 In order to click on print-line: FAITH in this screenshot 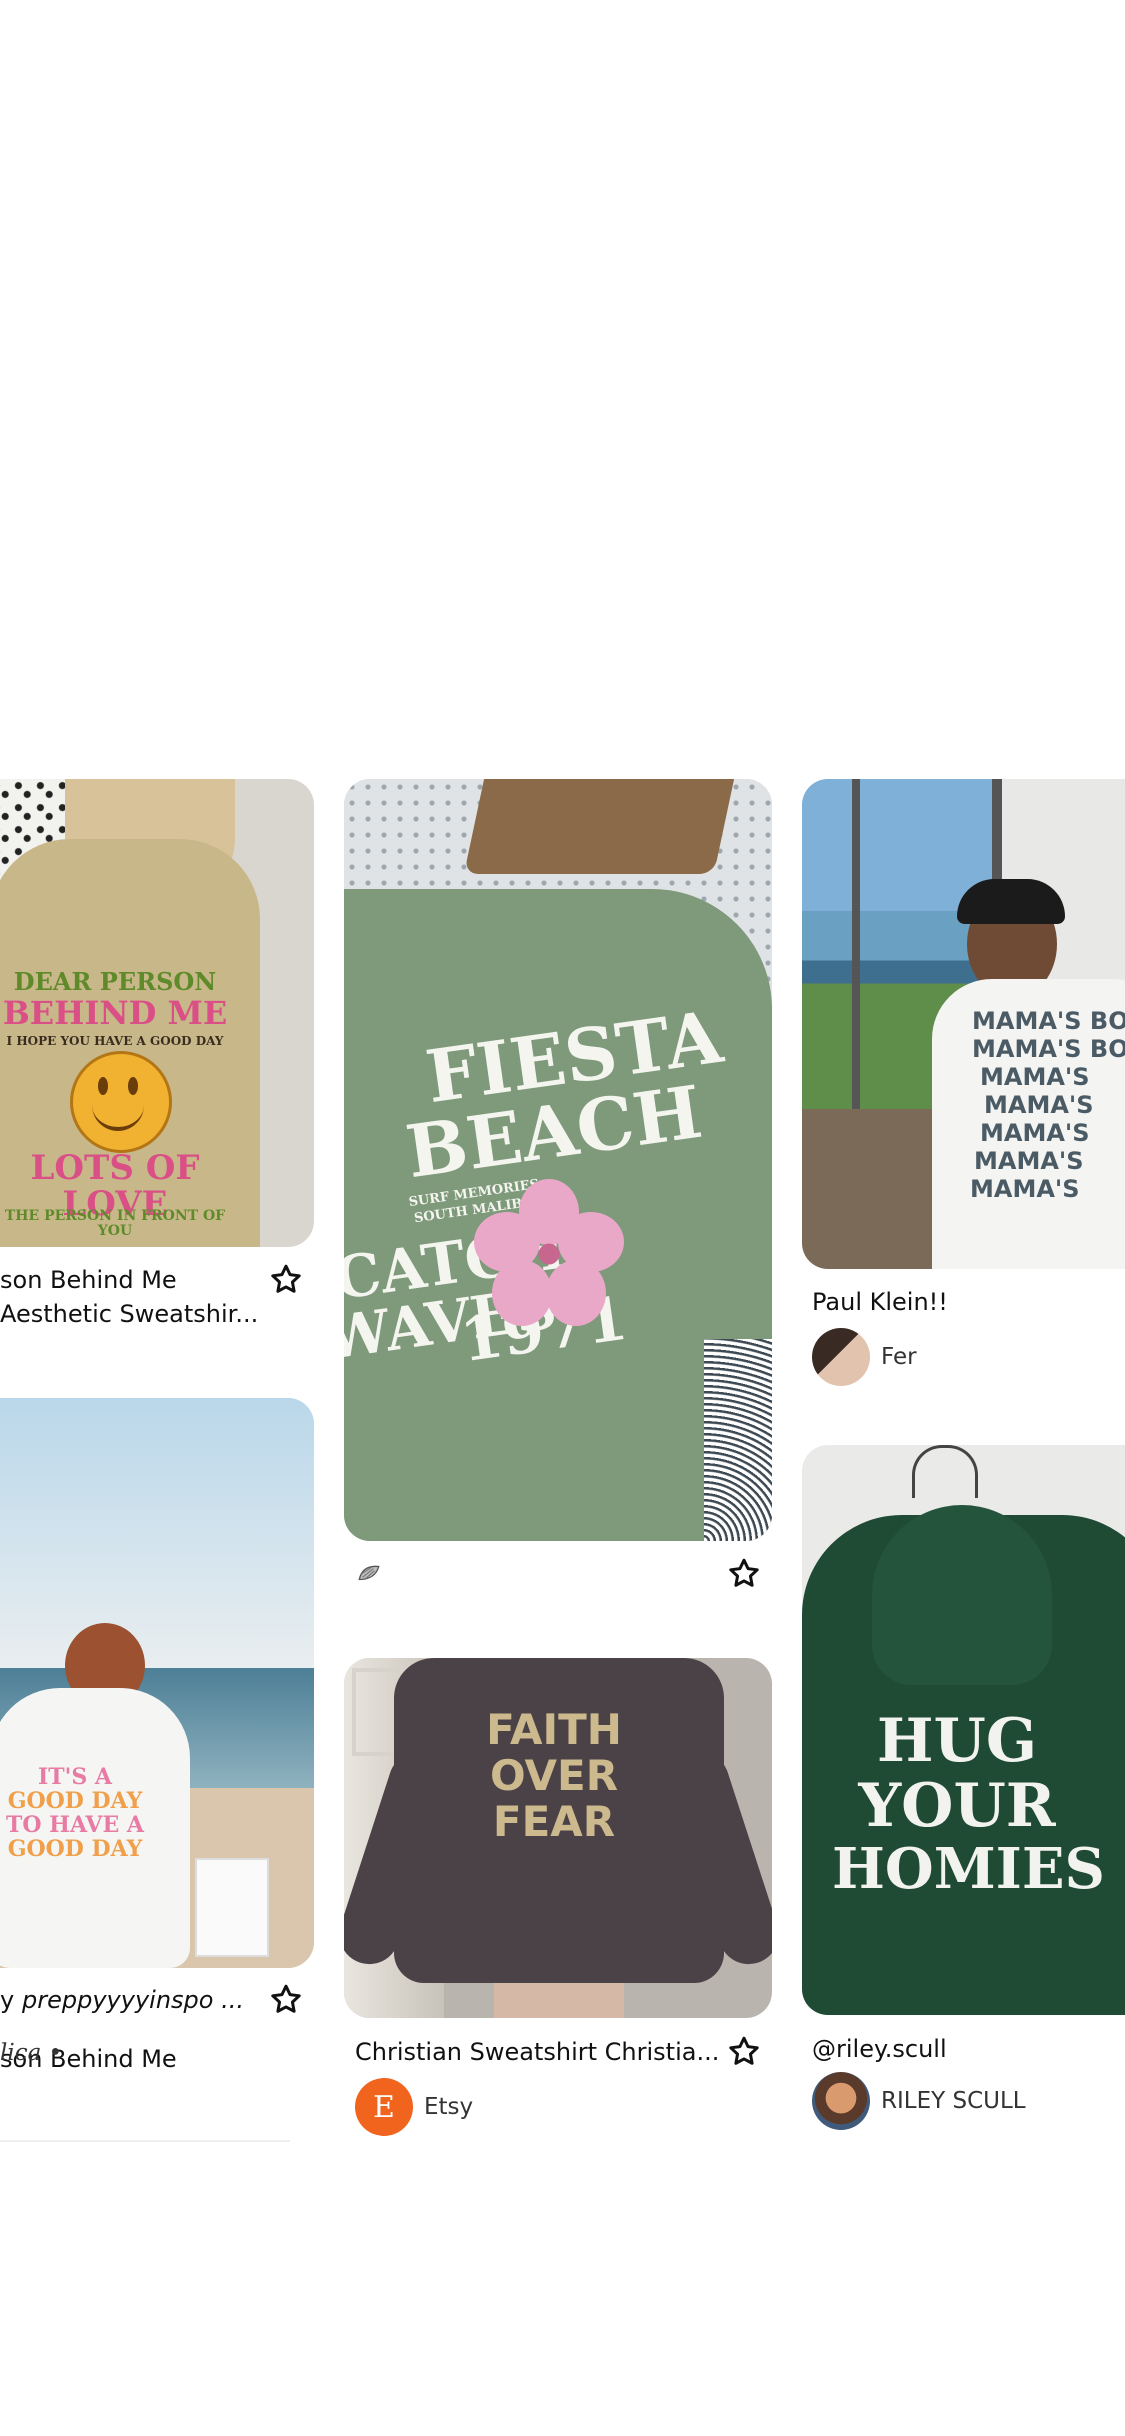, I will do `click(554, 1729)`.